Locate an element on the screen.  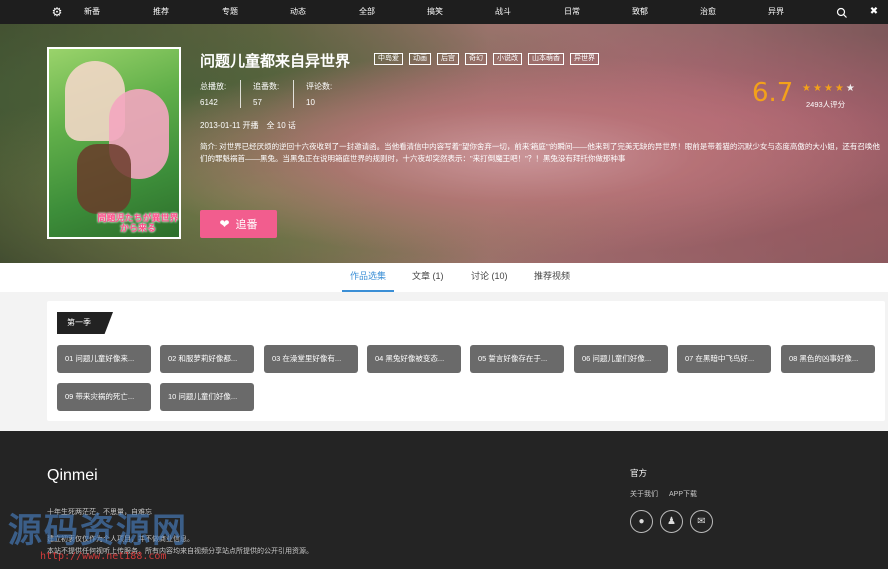
watermark: 源码资源网 is located at coordinates (98, 531).